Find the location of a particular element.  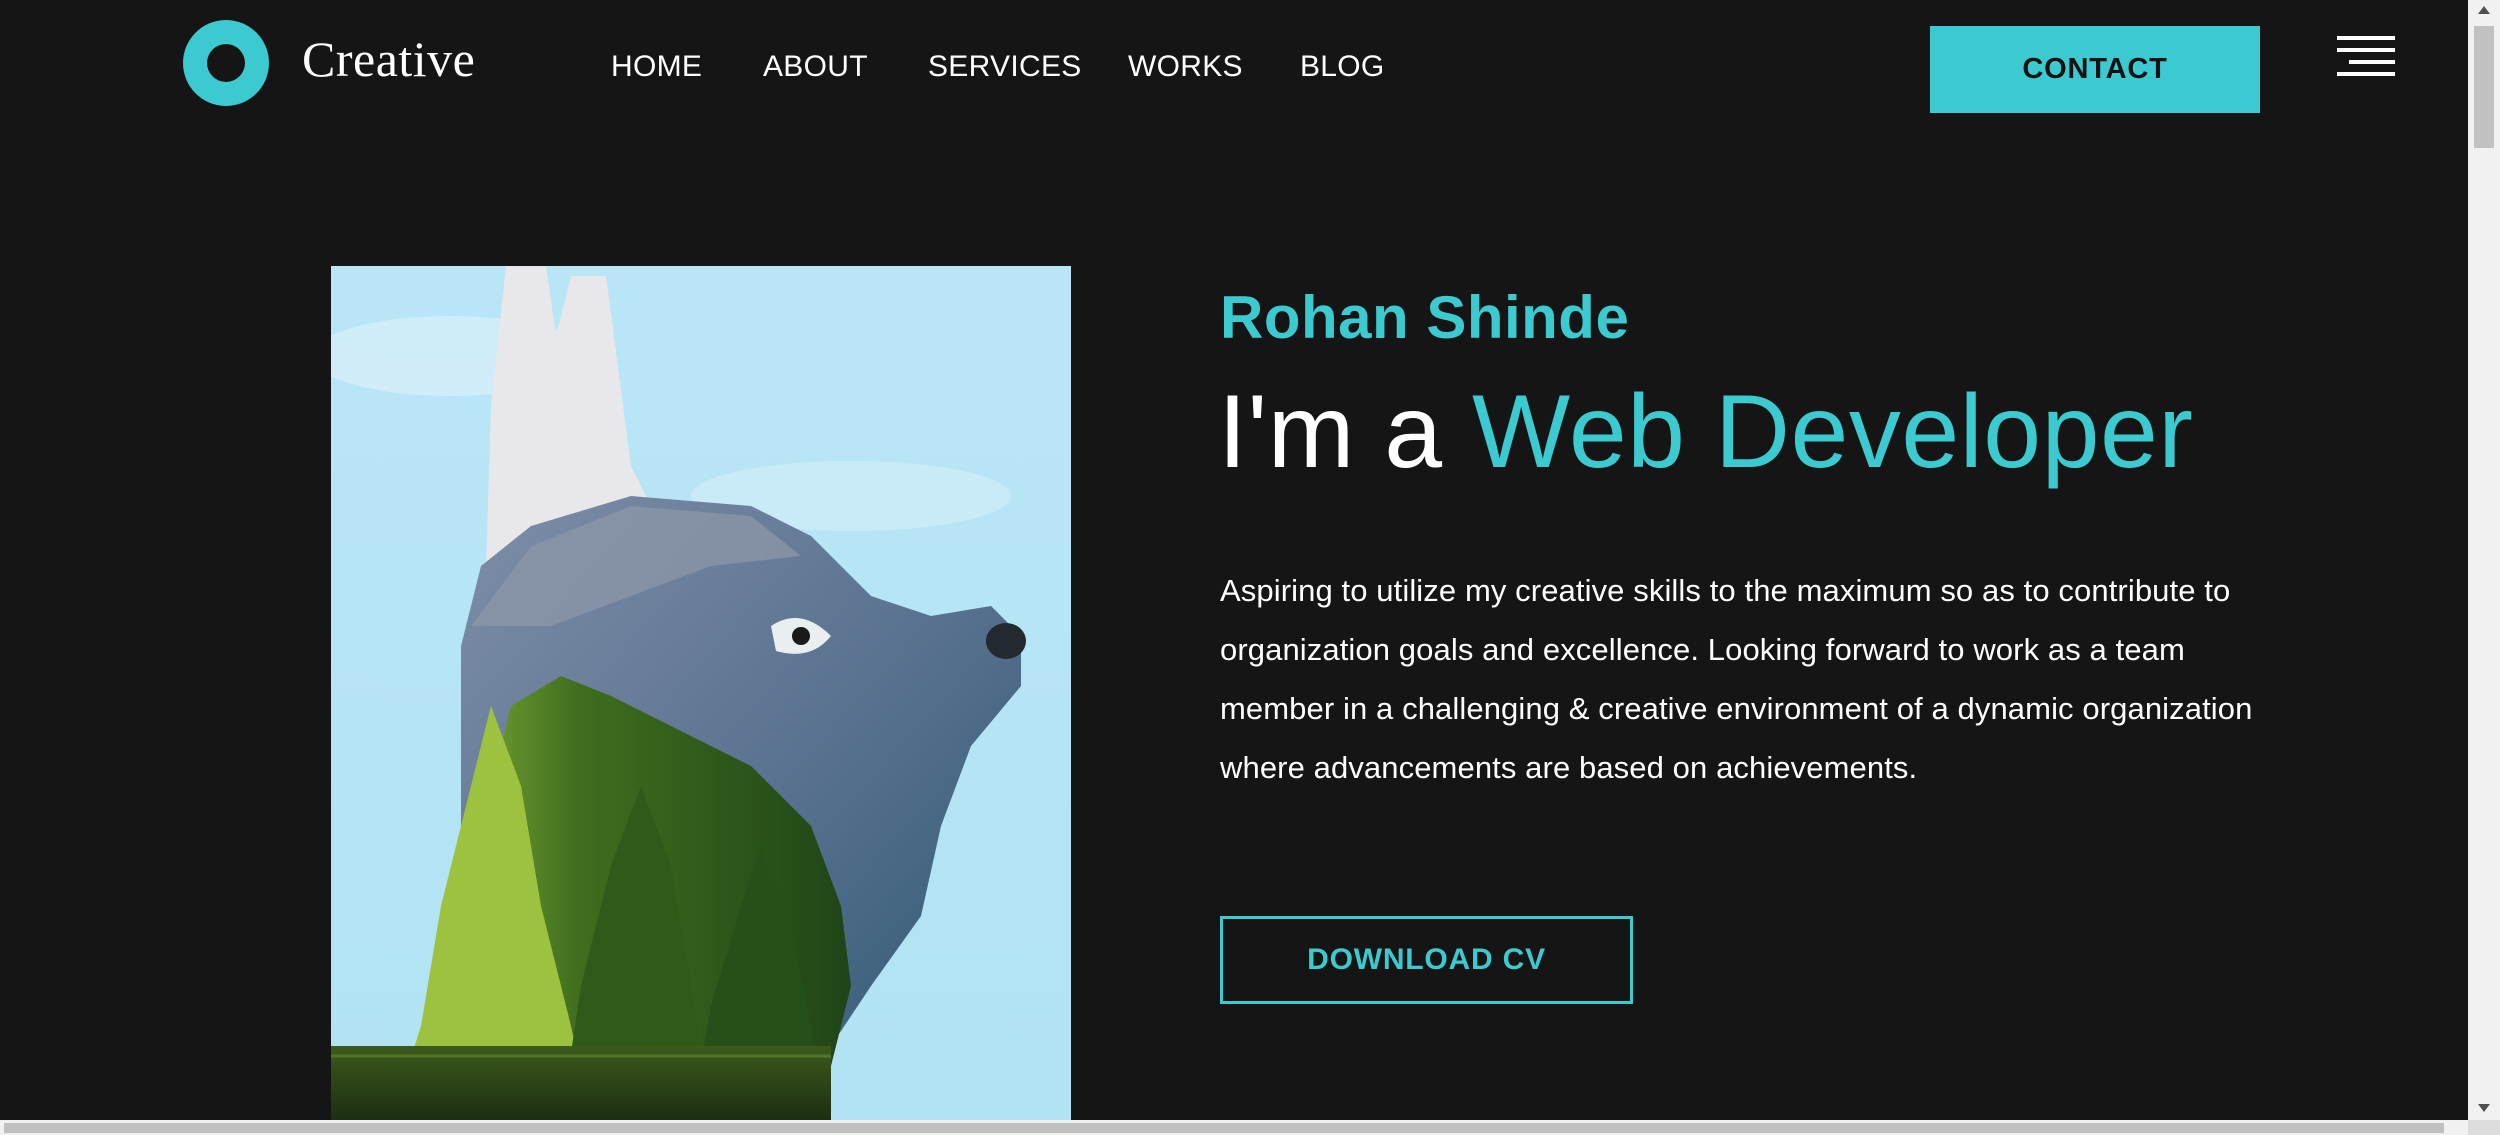

hamburger-menu-icon is located at coordinates (2366, 56).